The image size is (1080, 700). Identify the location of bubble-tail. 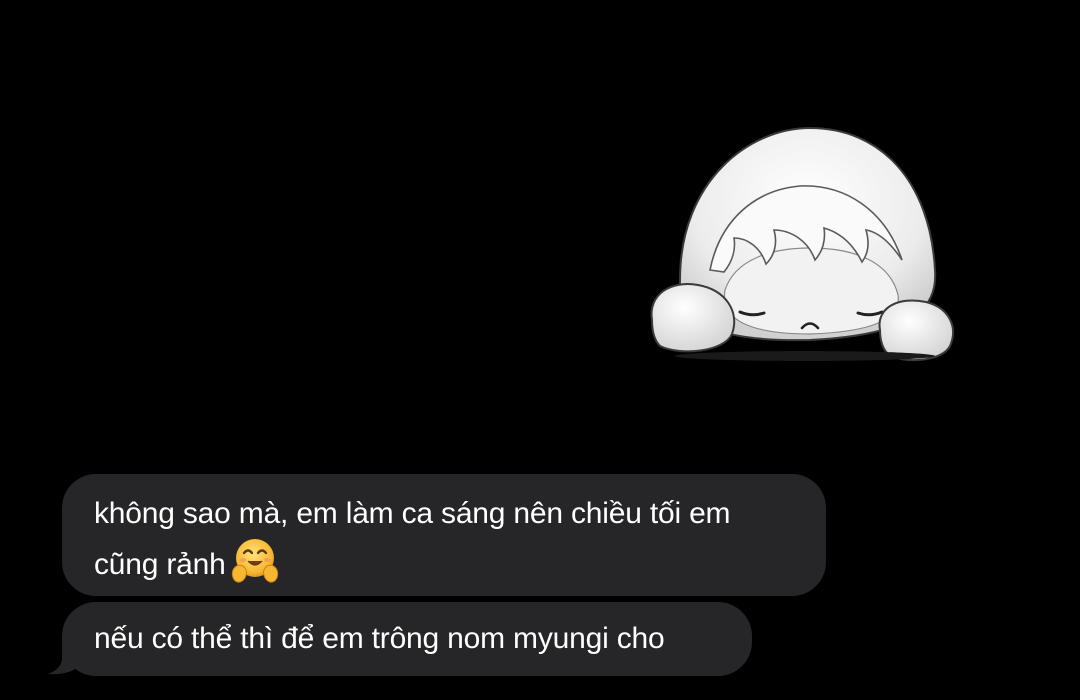
(65, 655).